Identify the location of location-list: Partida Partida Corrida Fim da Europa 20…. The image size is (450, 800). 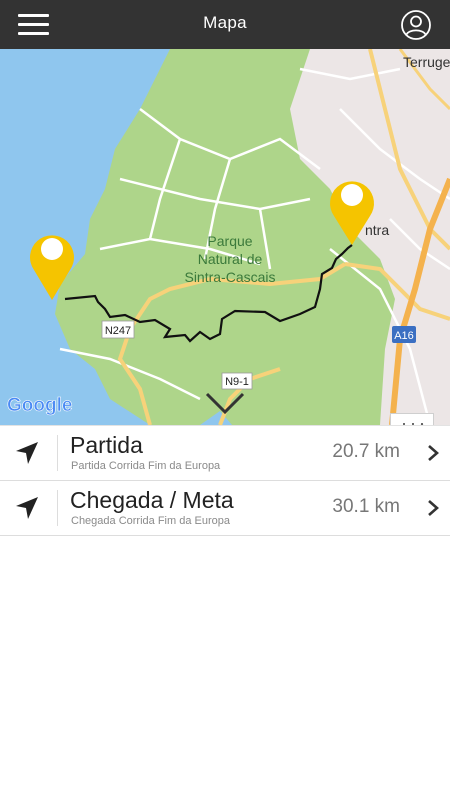
(225, 480).